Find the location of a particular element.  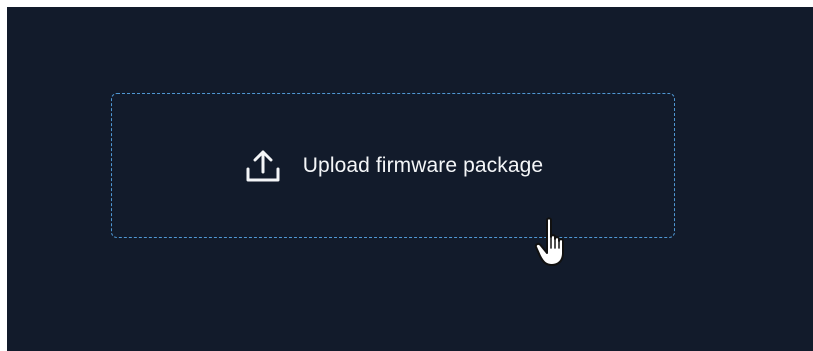

upload-firmware-label: Upload firmware package is located at coordinates (423, 165).